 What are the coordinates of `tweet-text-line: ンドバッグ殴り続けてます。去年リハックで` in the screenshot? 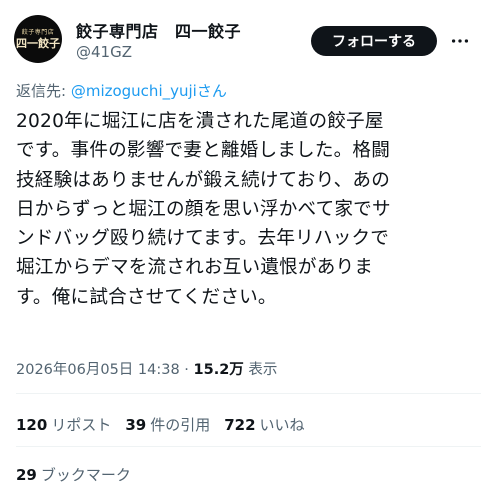 It's located at (203, 239).